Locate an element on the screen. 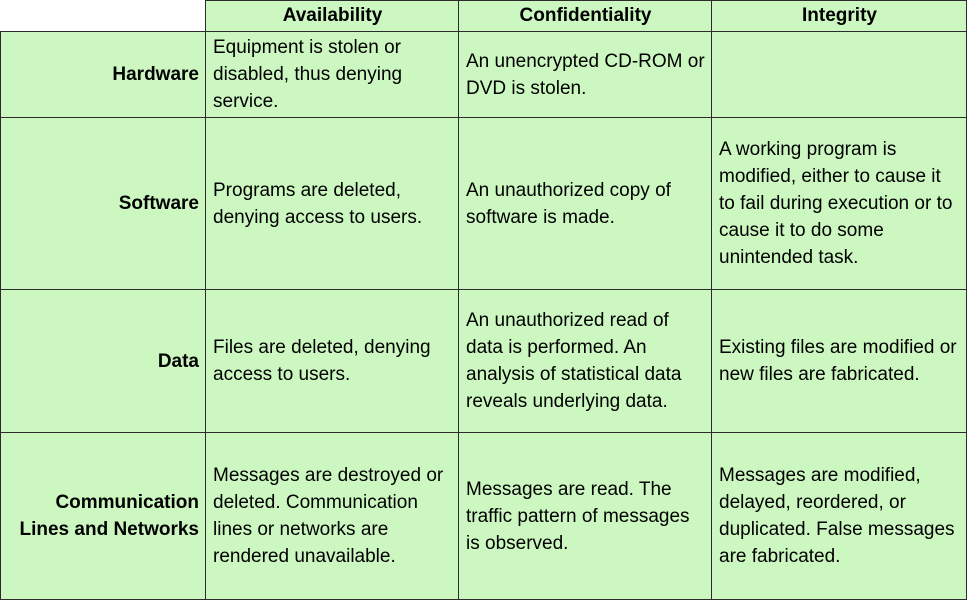  cell-hardware-integrity is located at coordinates (839, 74).